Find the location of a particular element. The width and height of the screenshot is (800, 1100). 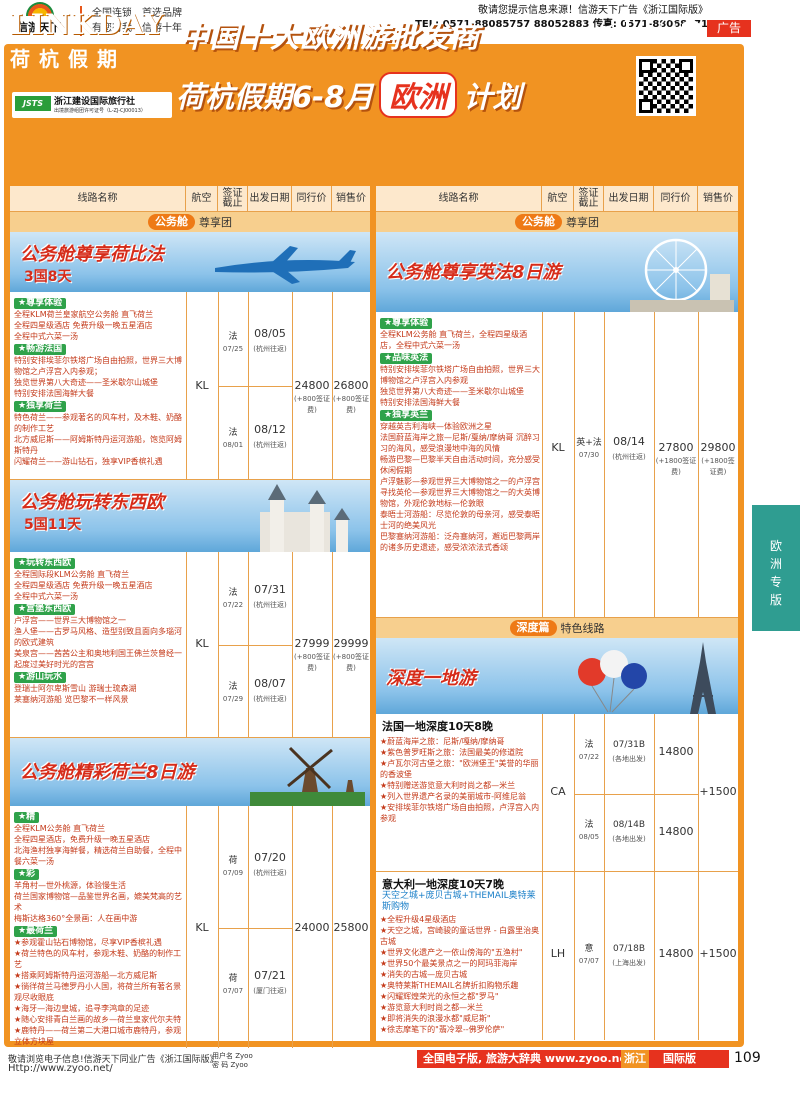

balloons-eiffel-icon is located at coordinates (647, 678).